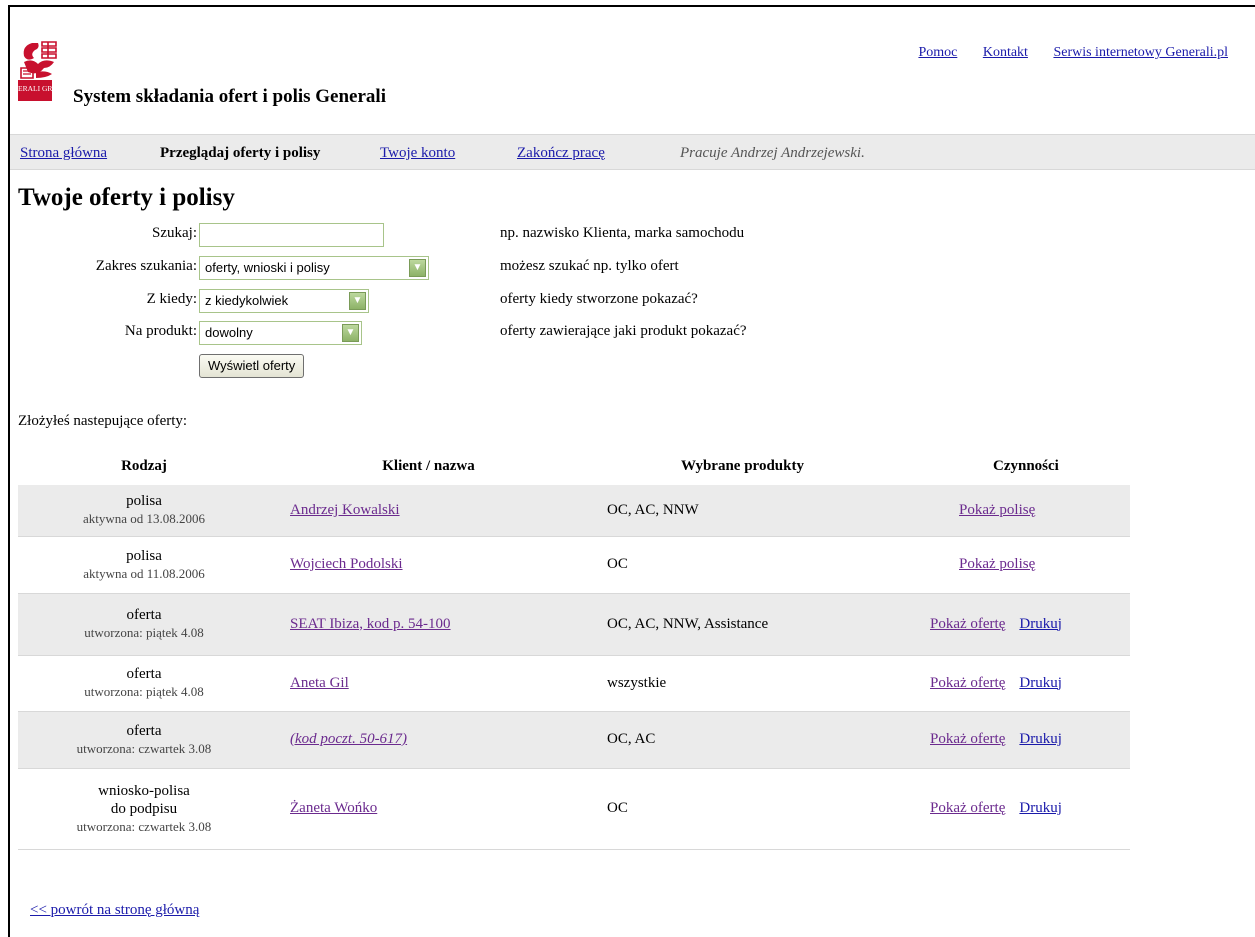 The image size is (1255, 937). What do you see at coordinates (742, 683) in the screenshot?
I see `products-cell: wszystkie` at bounding box center [742, 683].